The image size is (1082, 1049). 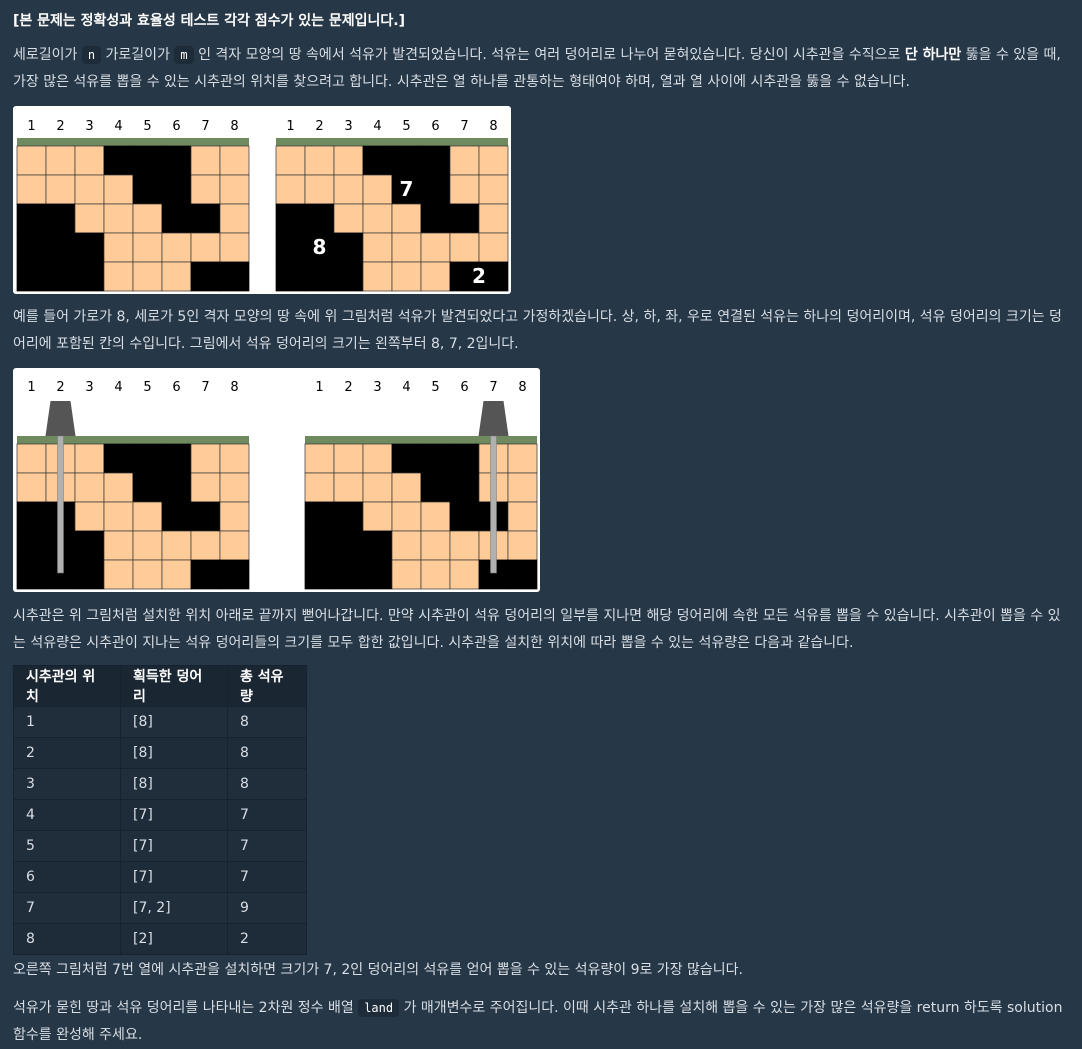 I want to click on drill-pipe, so click(x=493, y=504).